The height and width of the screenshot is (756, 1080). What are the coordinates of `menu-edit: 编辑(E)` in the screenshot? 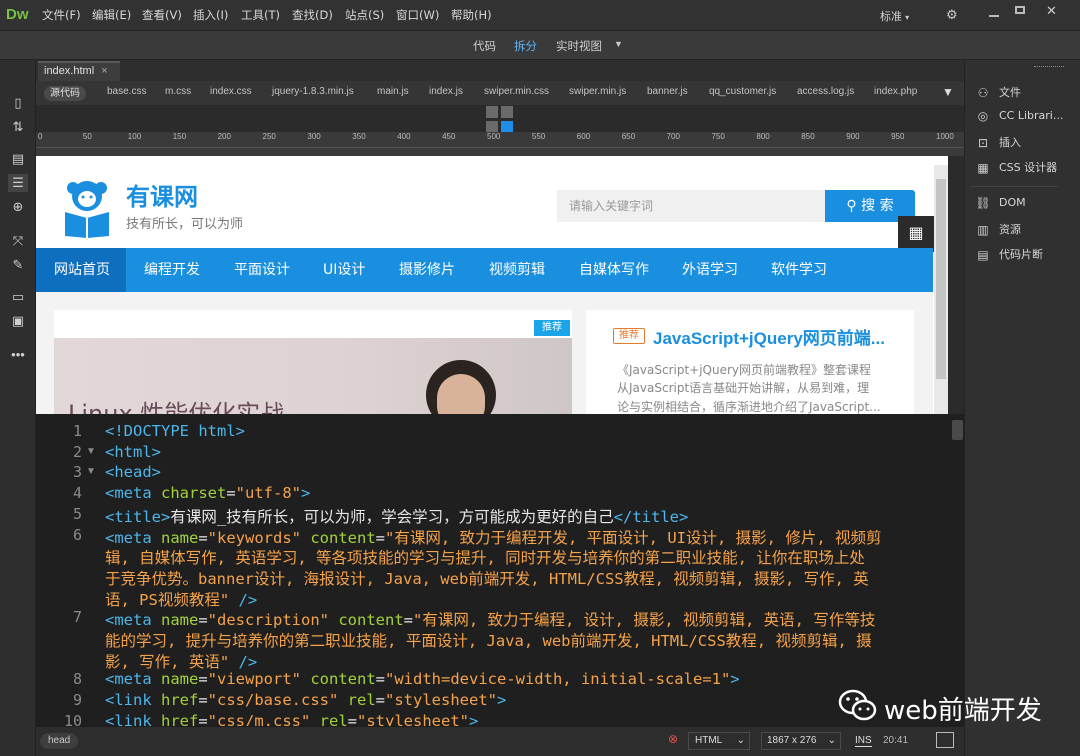 It's located at (111, 15).